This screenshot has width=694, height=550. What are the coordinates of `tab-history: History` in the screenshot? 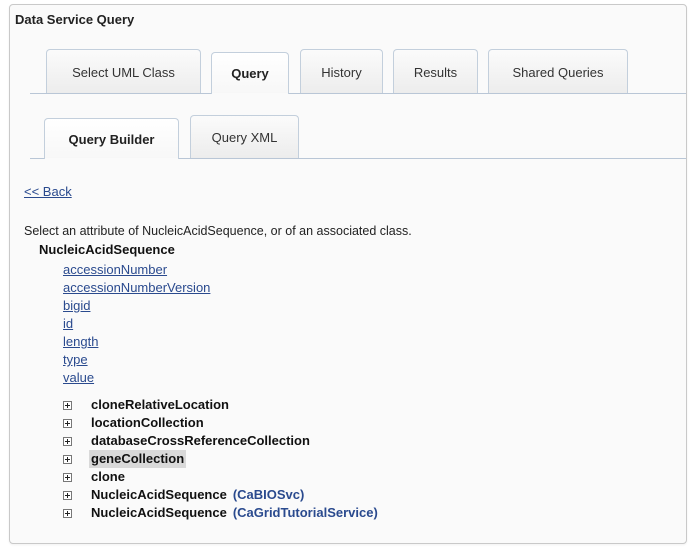 It's located at (341, 71).